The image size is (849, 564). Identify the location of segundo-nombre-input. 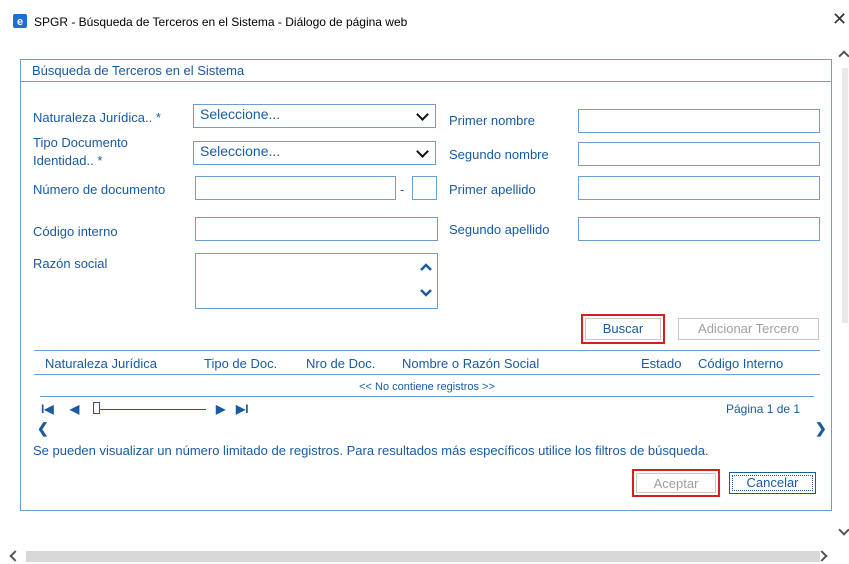
(699, 154).